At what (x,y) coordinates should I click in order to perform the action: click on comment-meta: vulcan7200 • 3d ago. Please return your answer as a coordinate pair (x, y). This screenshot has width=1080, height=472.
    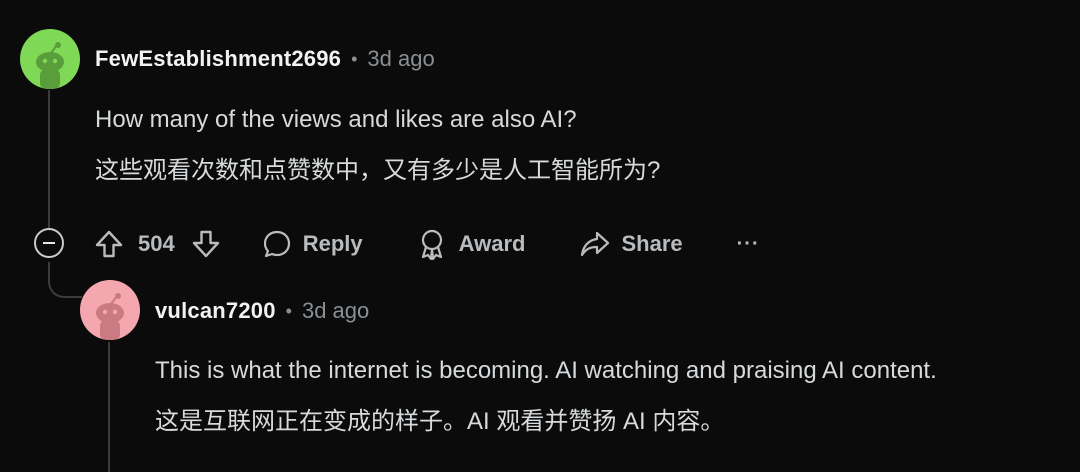
    Looking at the image, I should click on (262, 311).